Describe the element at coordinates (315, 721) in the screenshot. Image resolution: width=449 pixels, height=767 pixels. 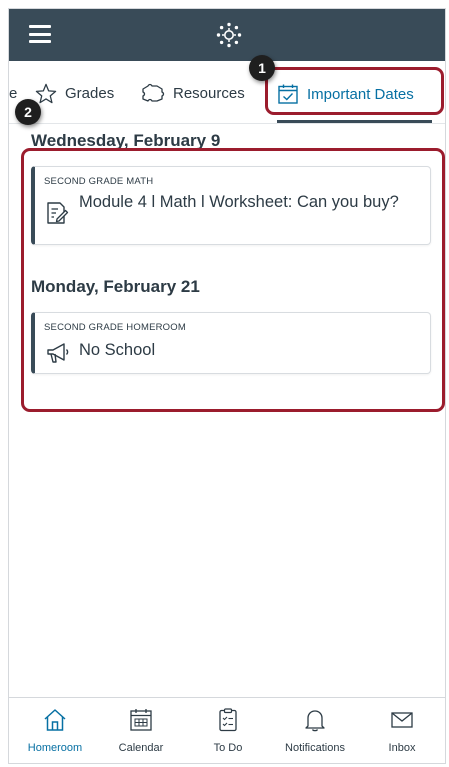
I see `bell-icon` at that location.